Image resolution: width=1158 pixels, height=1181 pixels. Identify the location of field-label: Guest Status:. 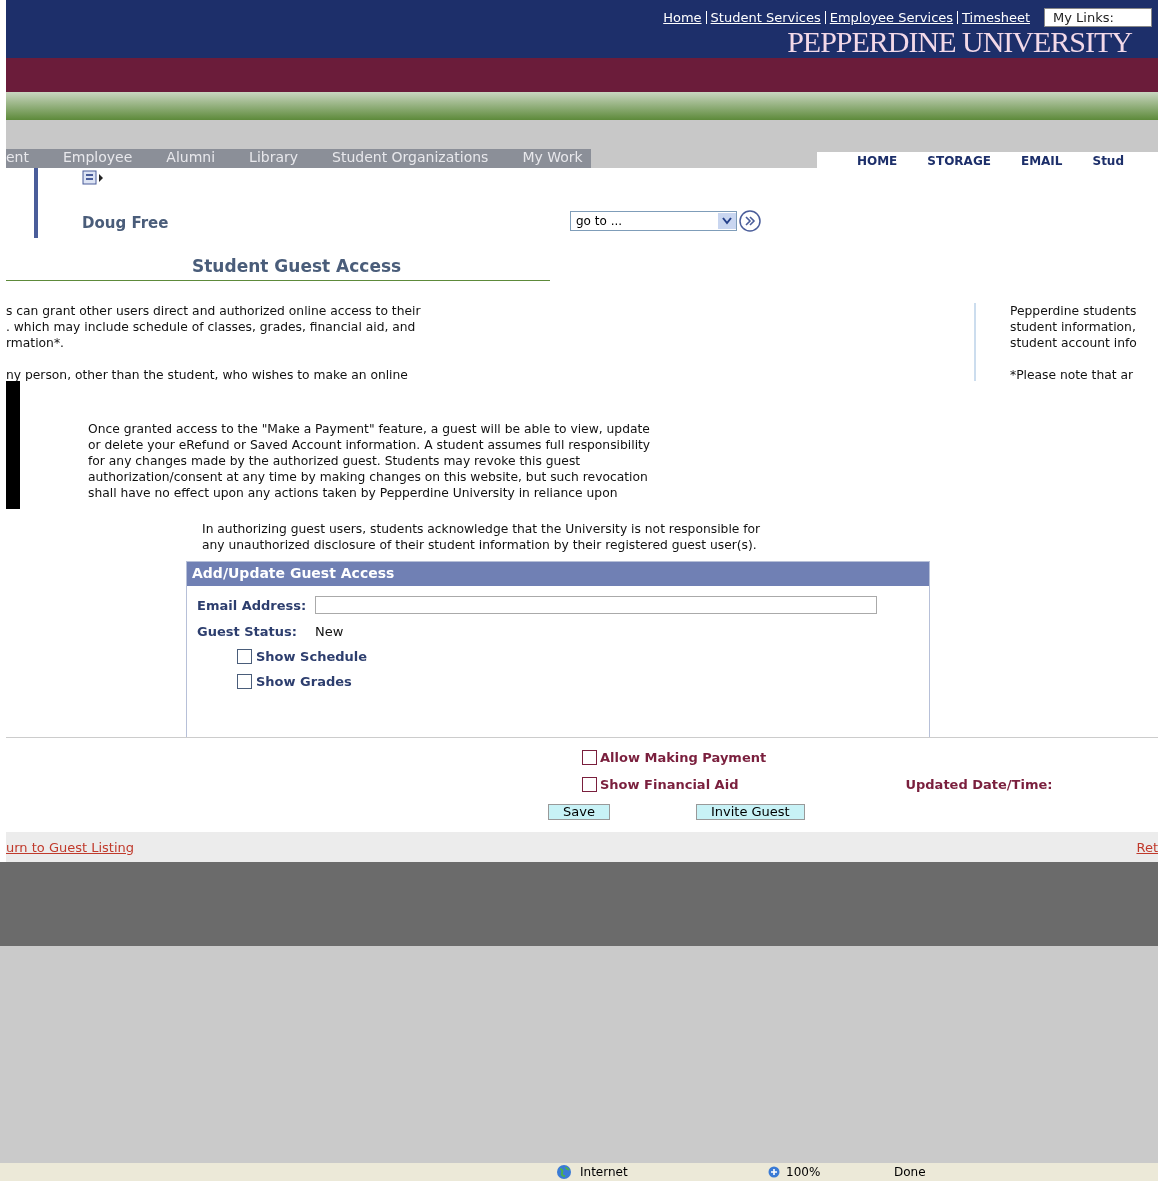
(247, 631).